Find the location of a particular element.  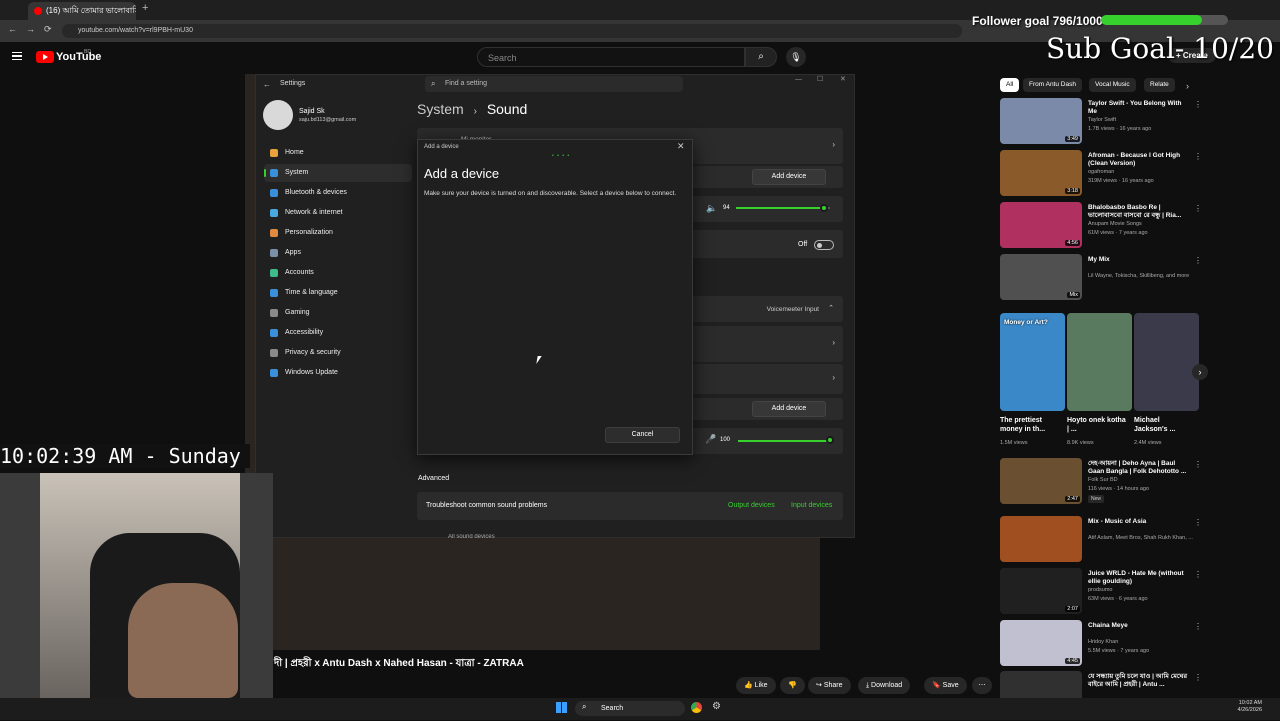

settings-back-icon: ← is located at coordinates (267, 84).